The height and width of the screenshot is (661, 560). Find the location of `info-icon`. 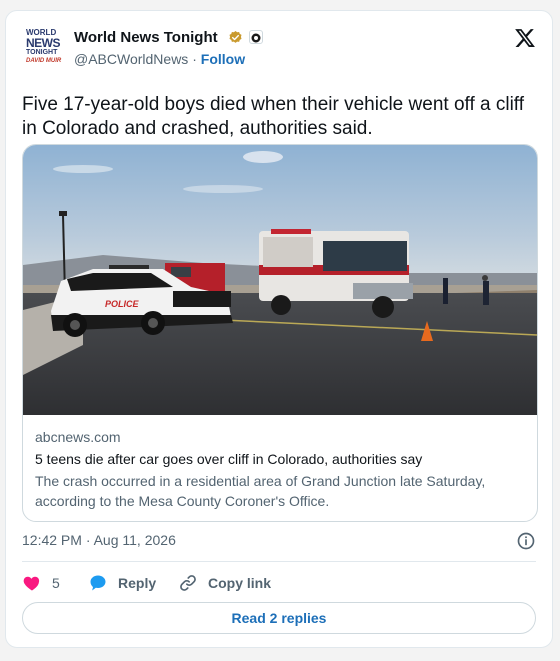

info-icon is located at coordinates (526, 541).